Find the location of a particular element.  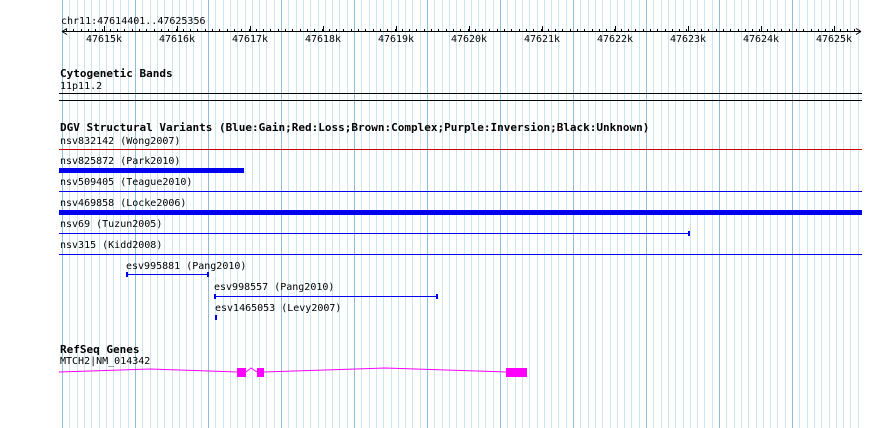

variant-mark-esv1465053 is located at coordinates (216, 317).